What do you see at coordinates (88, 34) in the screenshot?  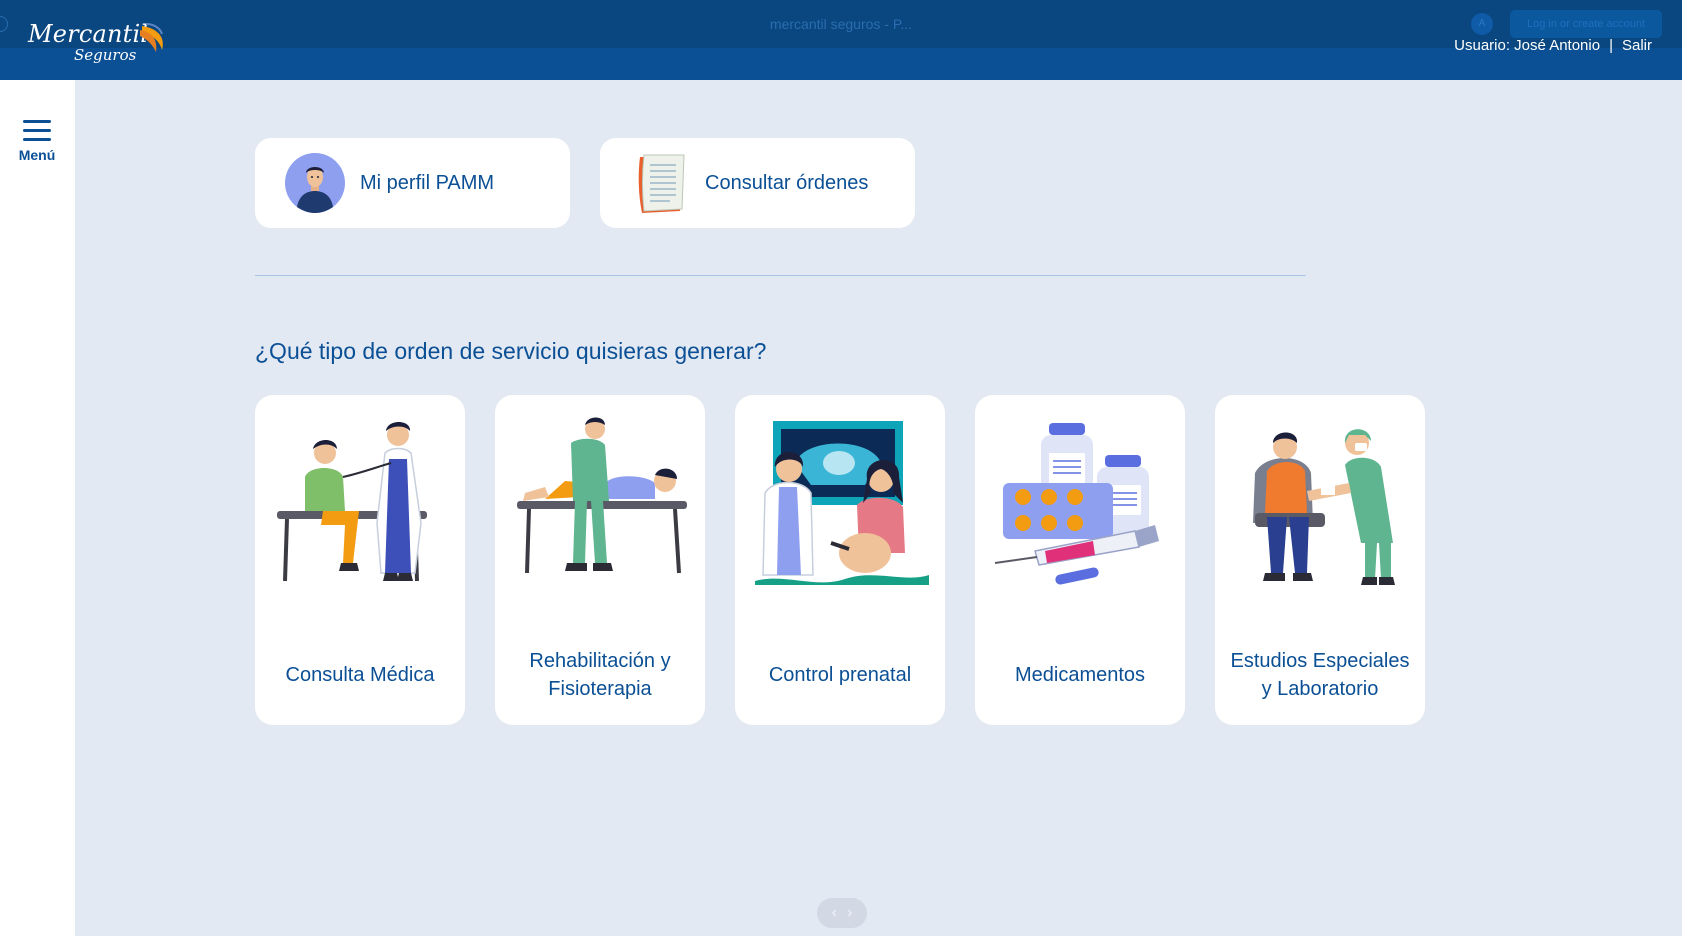 I see `logo-text: Mercantil` at bounding box center [88, 34].